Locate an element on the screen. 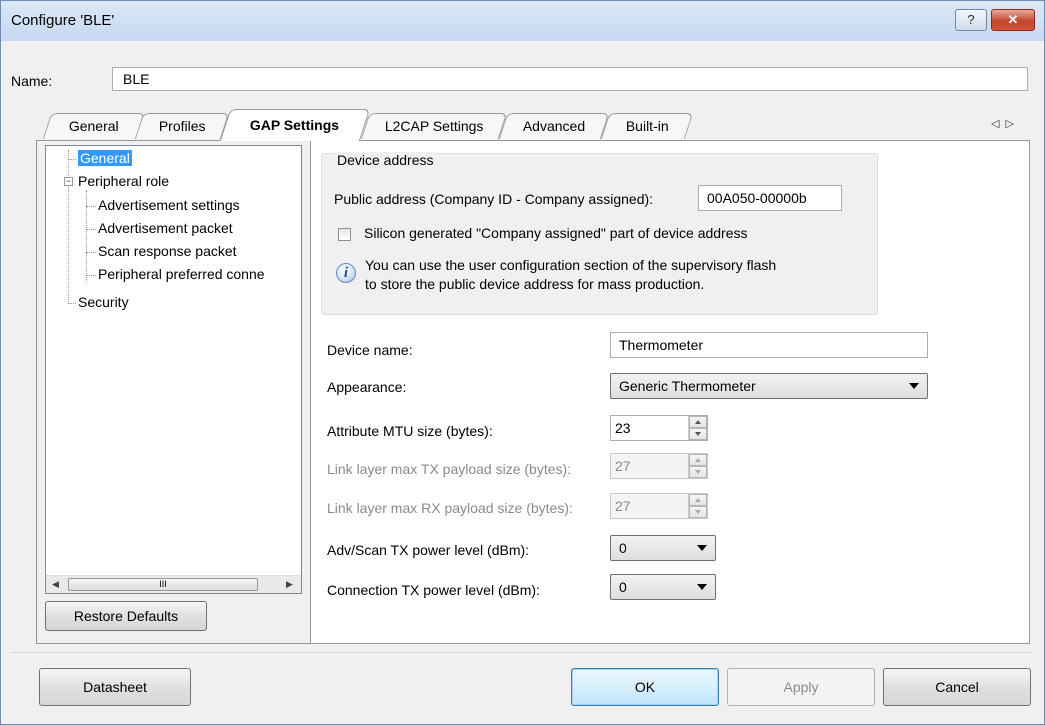 The height and width of the screenshot is (725, 1045). window-title: Configure 'BLE' is located at coordinates (63, 20).